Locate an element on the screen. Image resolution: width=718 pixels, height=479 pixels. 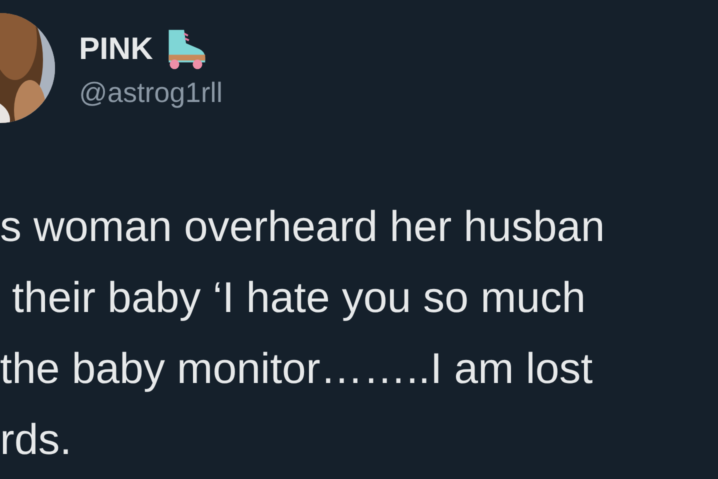
tweet-text-line: the baby monitor……..I am lost is located at coordinates (296, 369).